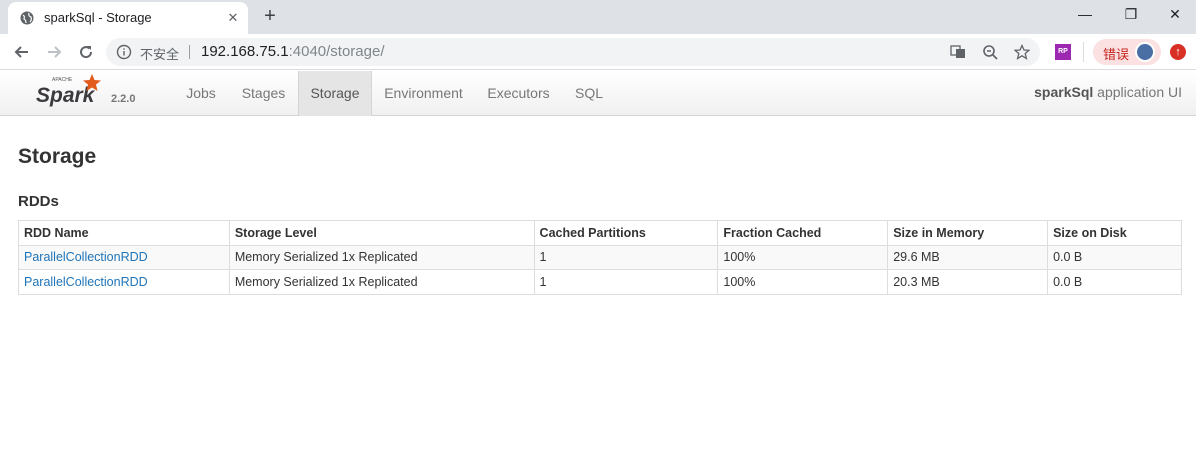 This screenshot has width=1196, height=474. What do you see at coordinates (968, 257) in the screenshot?
I see `table-cell: 29.6 MB` at bounding box center [968, 257].